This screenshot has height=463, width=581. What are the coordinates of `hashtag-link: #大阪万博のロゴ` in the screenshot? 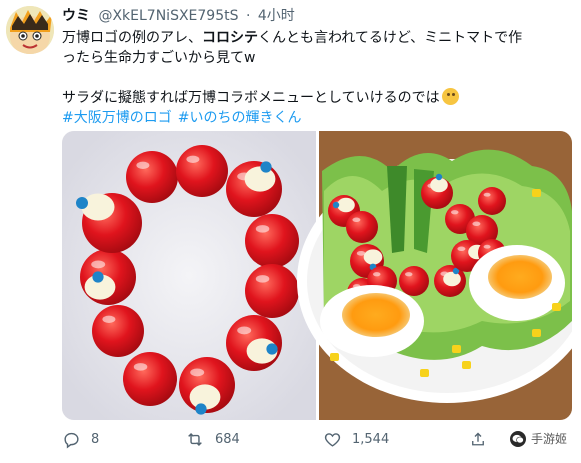 It's located at (117, 118).